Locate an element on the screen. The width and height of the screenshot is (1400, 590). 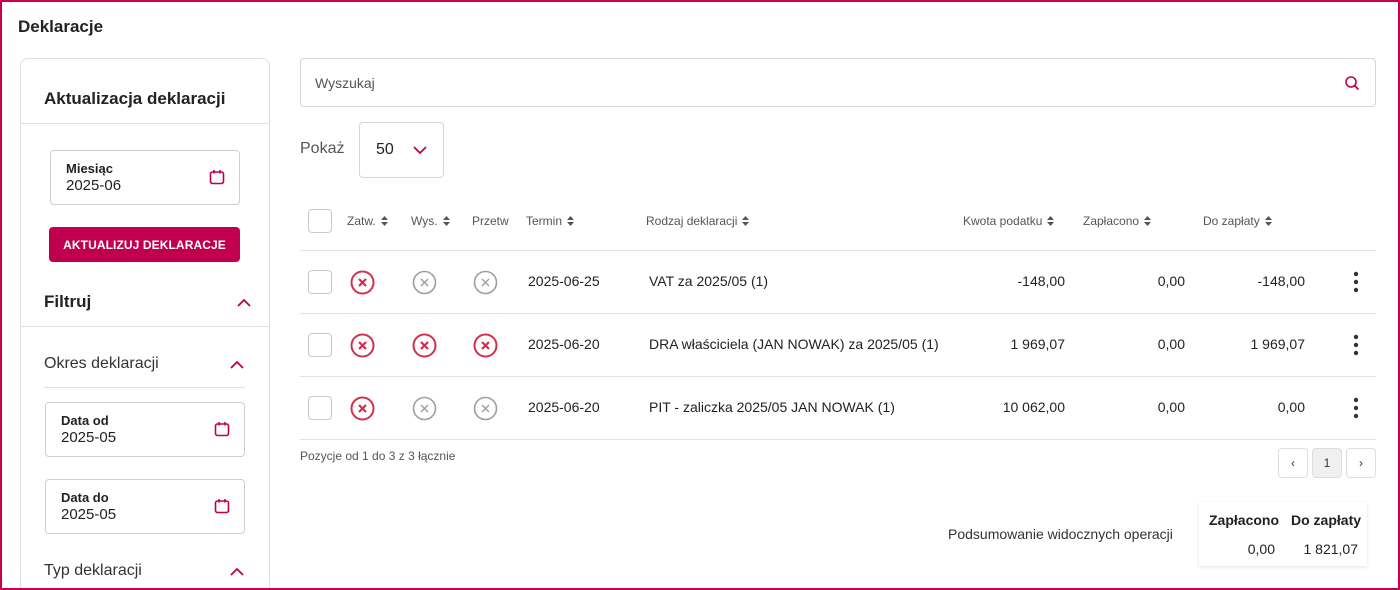
table-bottom-border is located at coordinates (838, 439).